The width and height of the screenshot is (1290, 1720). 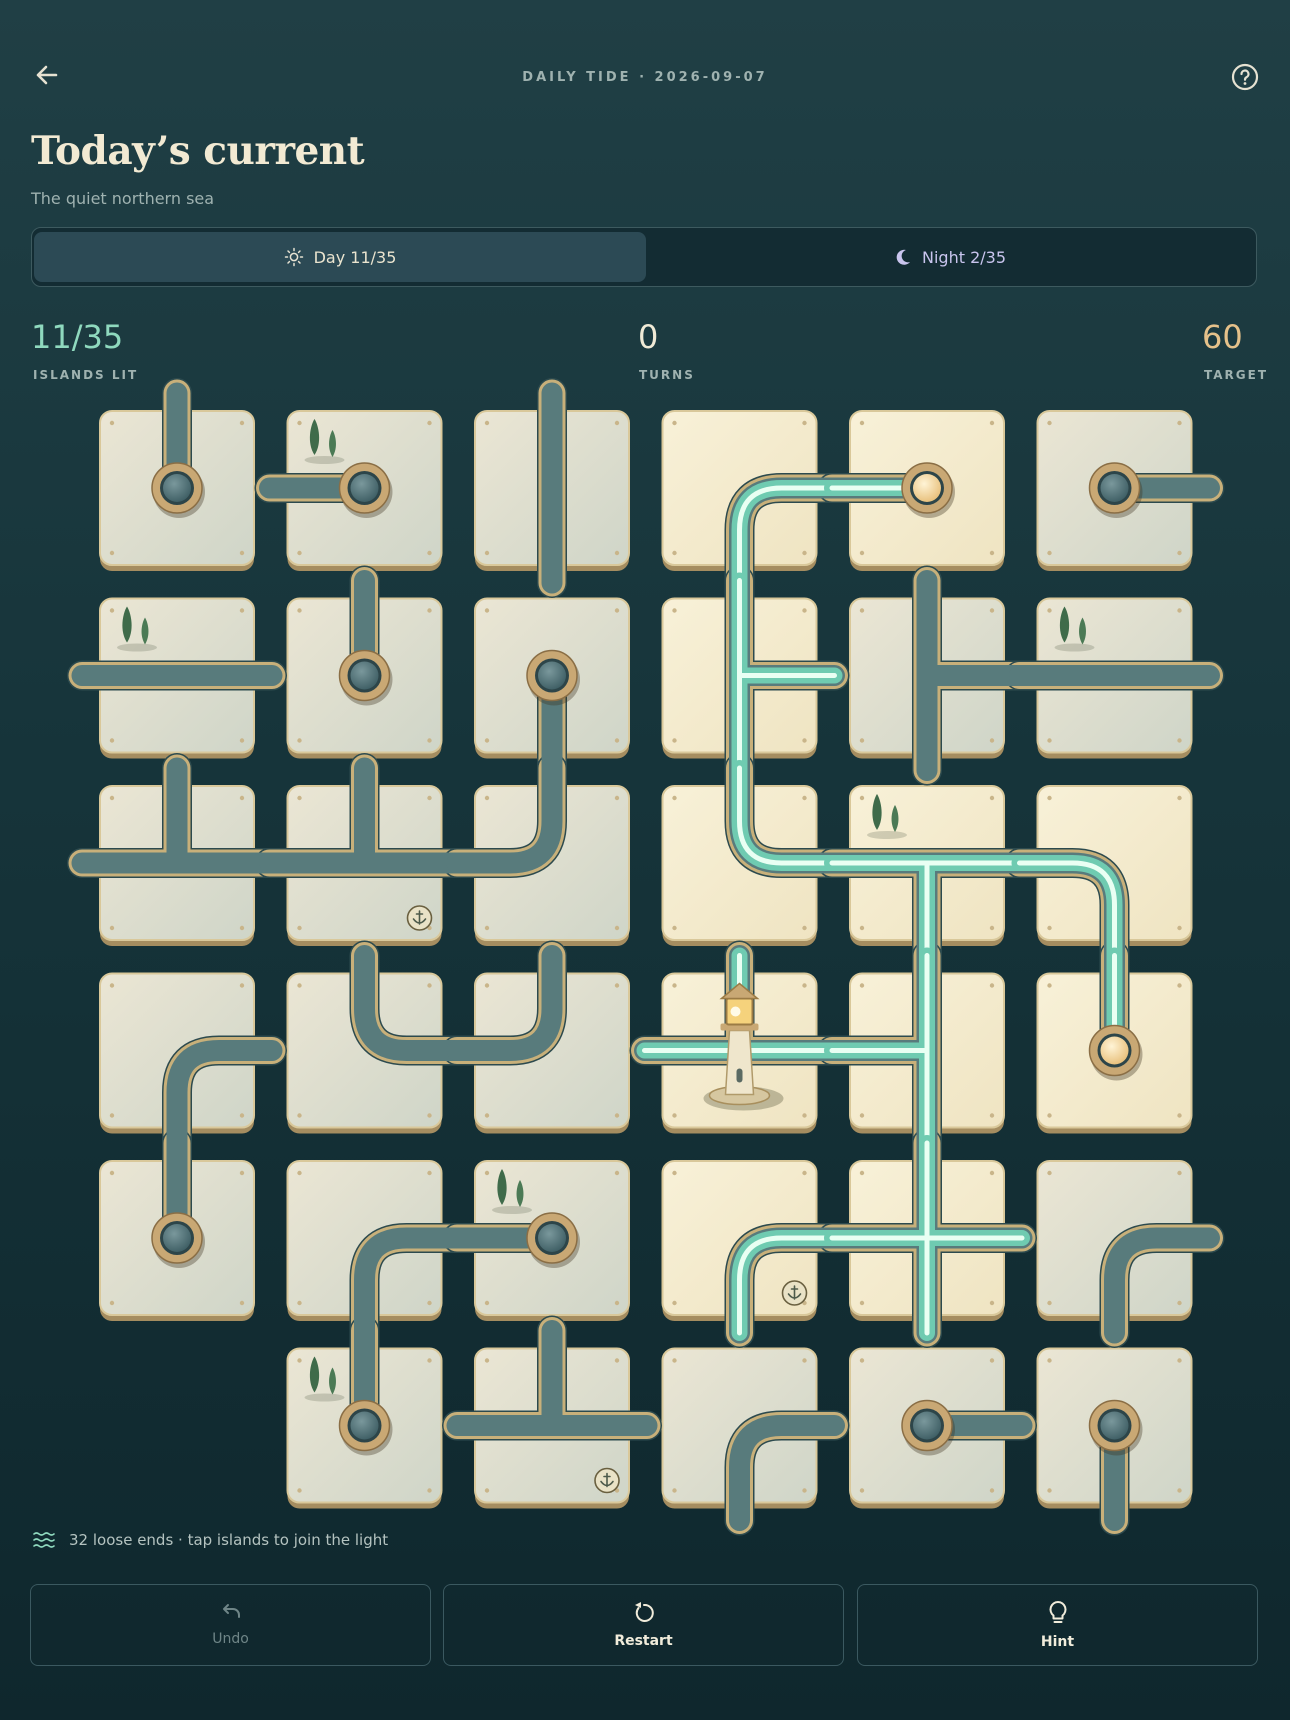 I want to click on day-mode-tab: Day 11/35, so click(x=340, y=257).